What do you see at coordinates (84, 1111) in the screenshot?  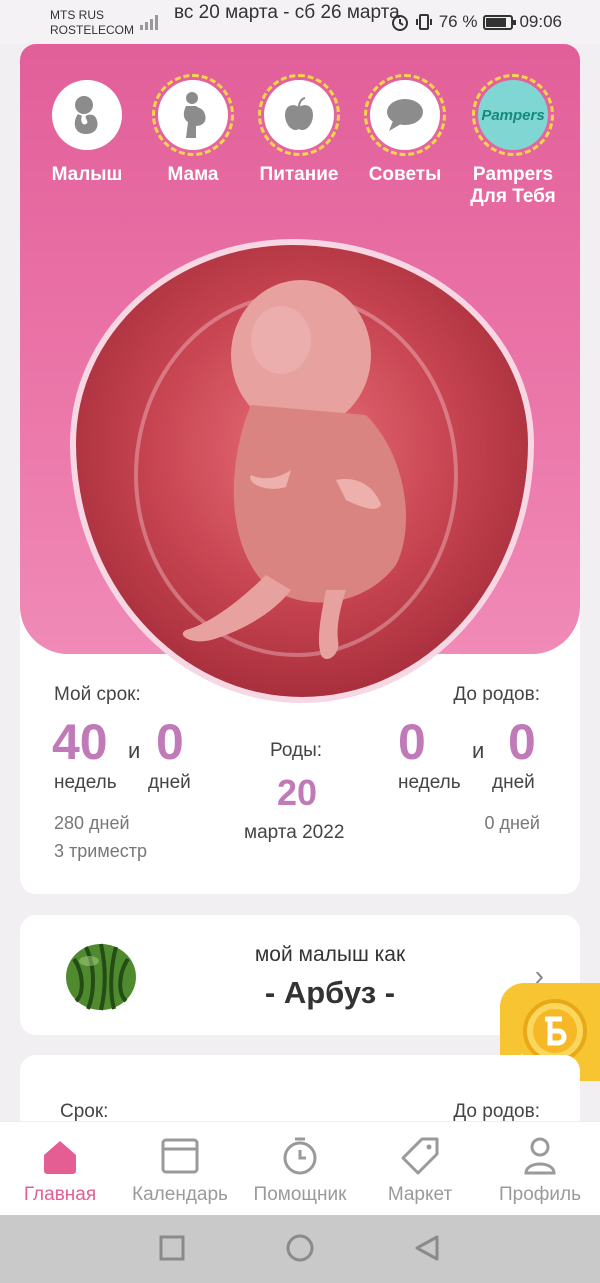 I see `secondary-term-label: Срок:` at bounding box center [84, 1111].